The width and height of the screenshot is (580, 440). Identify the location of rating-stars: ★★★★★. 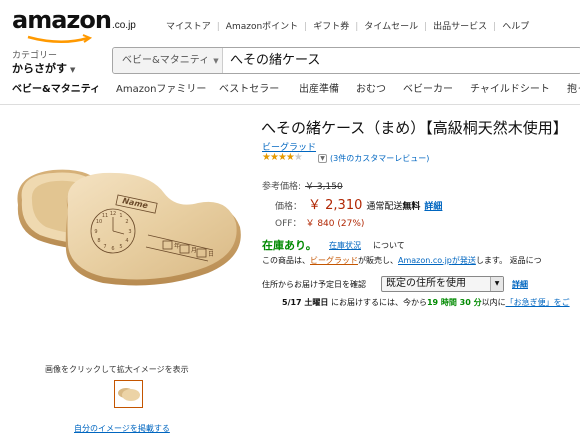
(282, 157).